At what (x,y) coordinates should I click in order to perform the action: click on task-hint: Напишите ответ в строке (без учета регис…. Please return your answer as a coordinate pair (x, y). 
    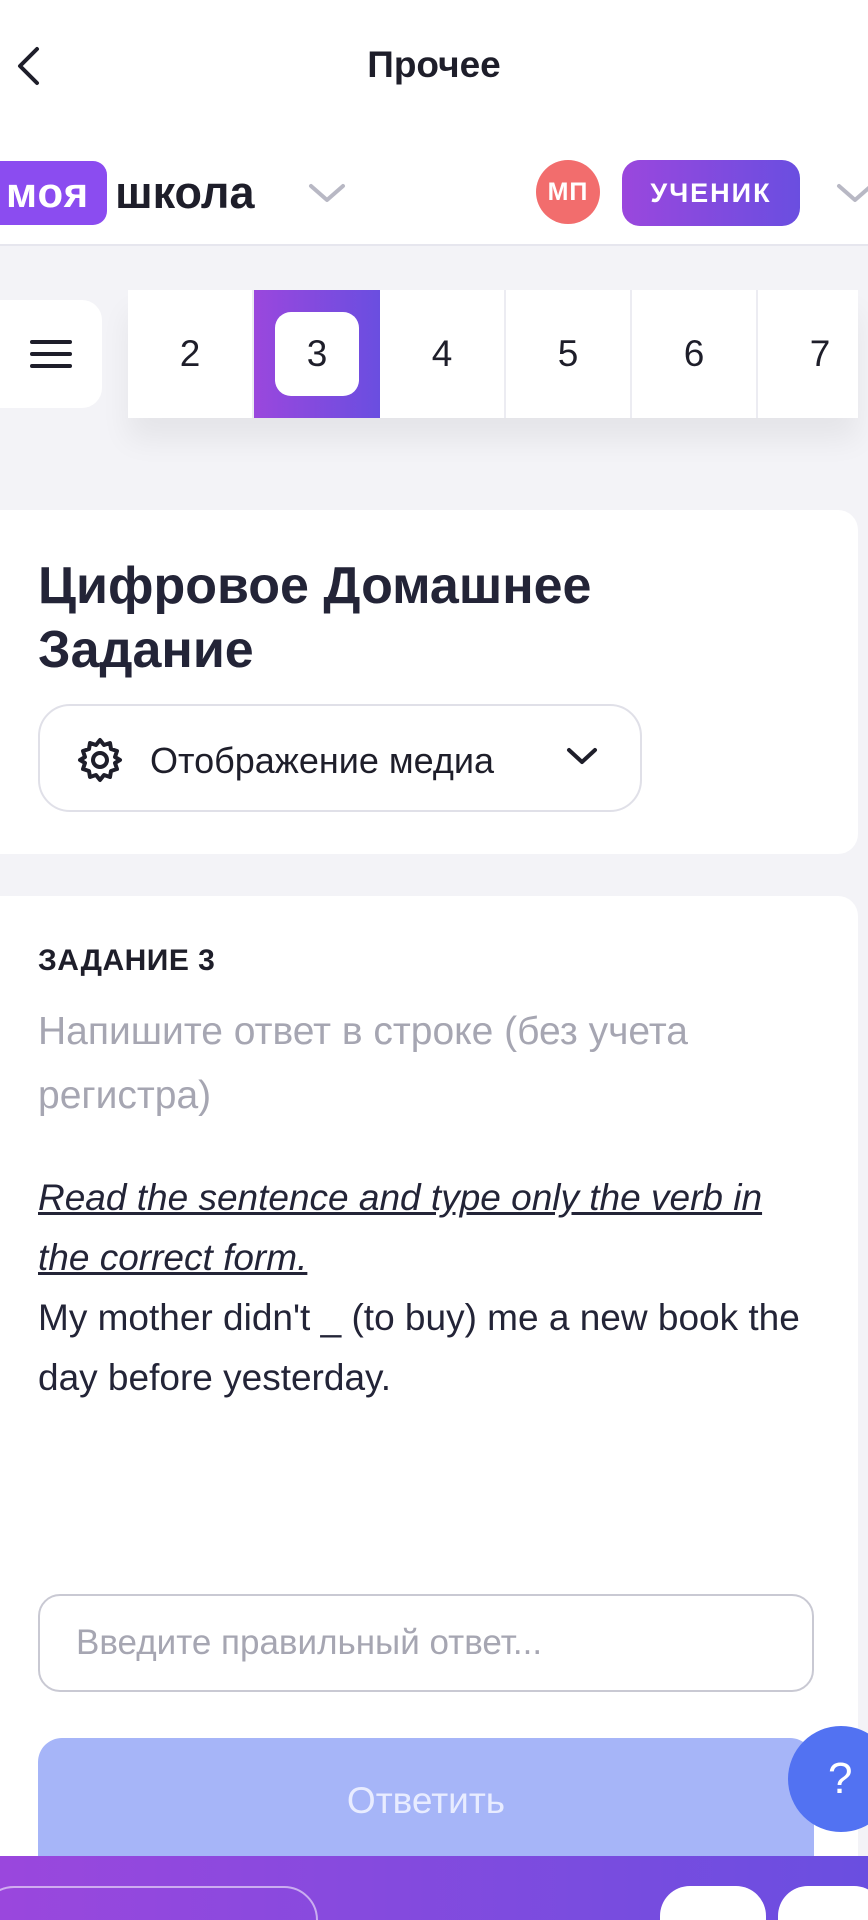
    Looking at the image, I should click on (363, 1063).